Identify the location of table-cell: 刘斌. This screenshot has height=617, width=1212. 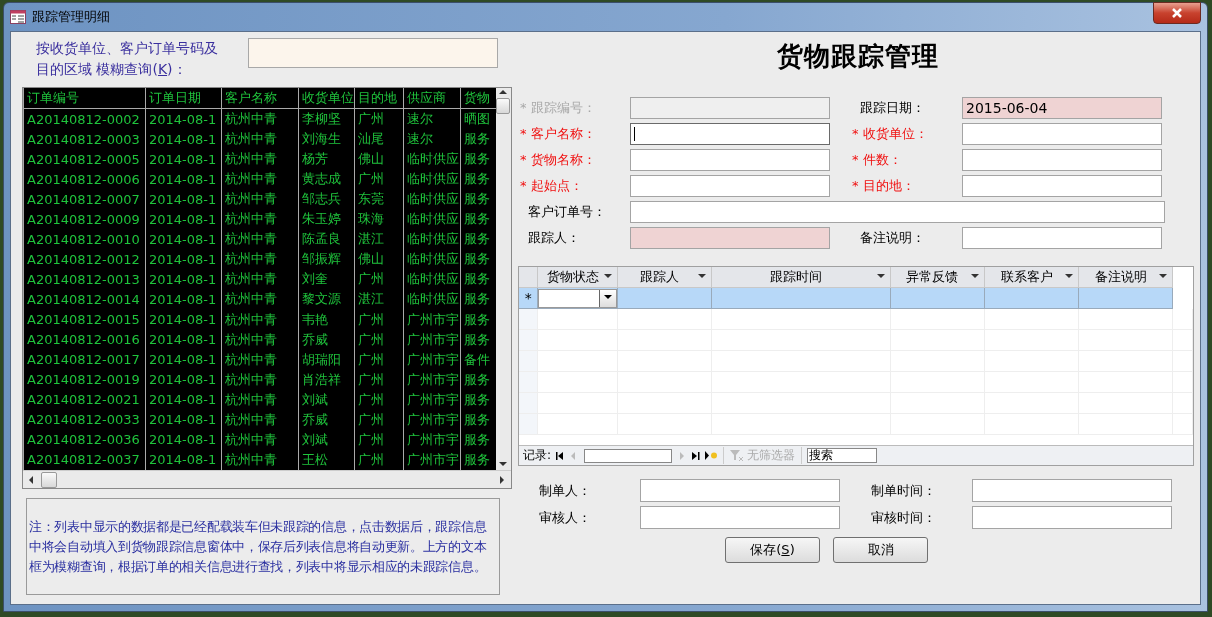
(326, 399).